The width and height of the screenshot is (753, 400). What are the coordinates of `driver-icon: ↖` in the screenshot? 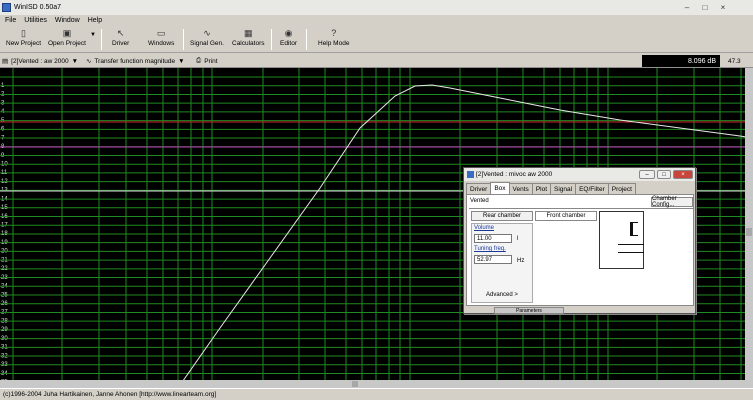 It's located at (120, 33).